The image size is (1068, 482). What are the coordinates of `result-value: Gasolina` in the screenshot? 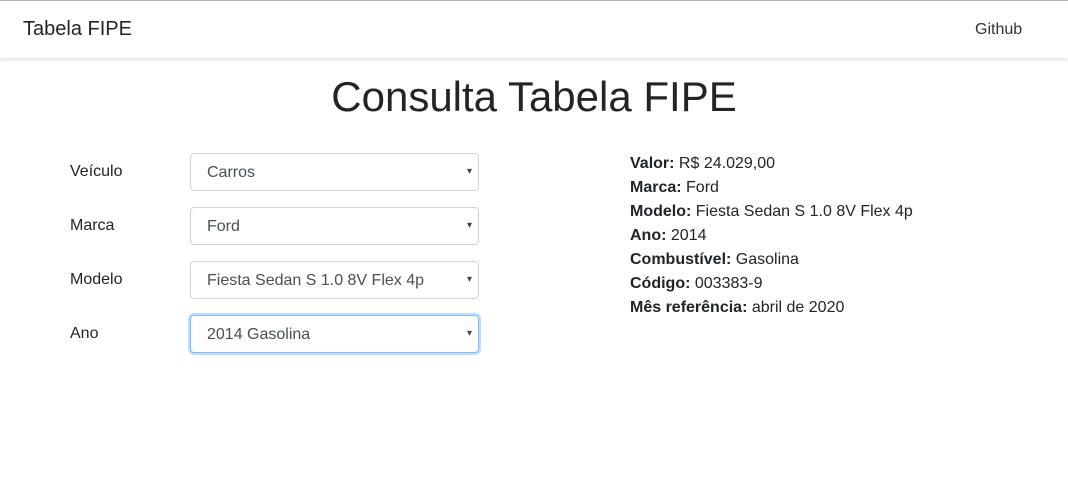 It's located at (767, 259).